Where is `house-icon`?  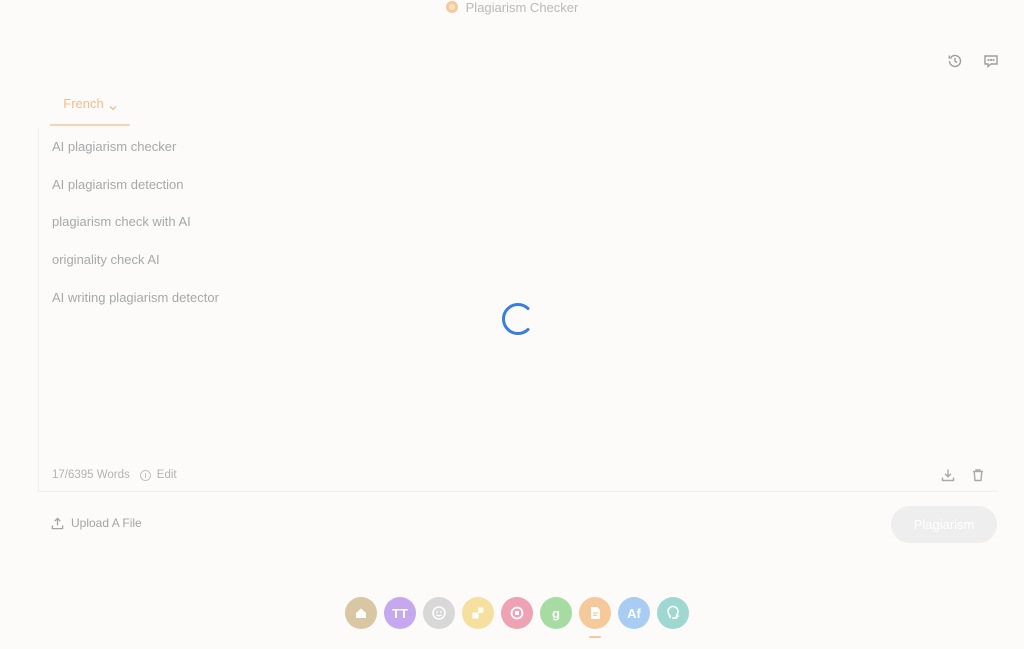 house-icon is located at coordinates (361, 613).